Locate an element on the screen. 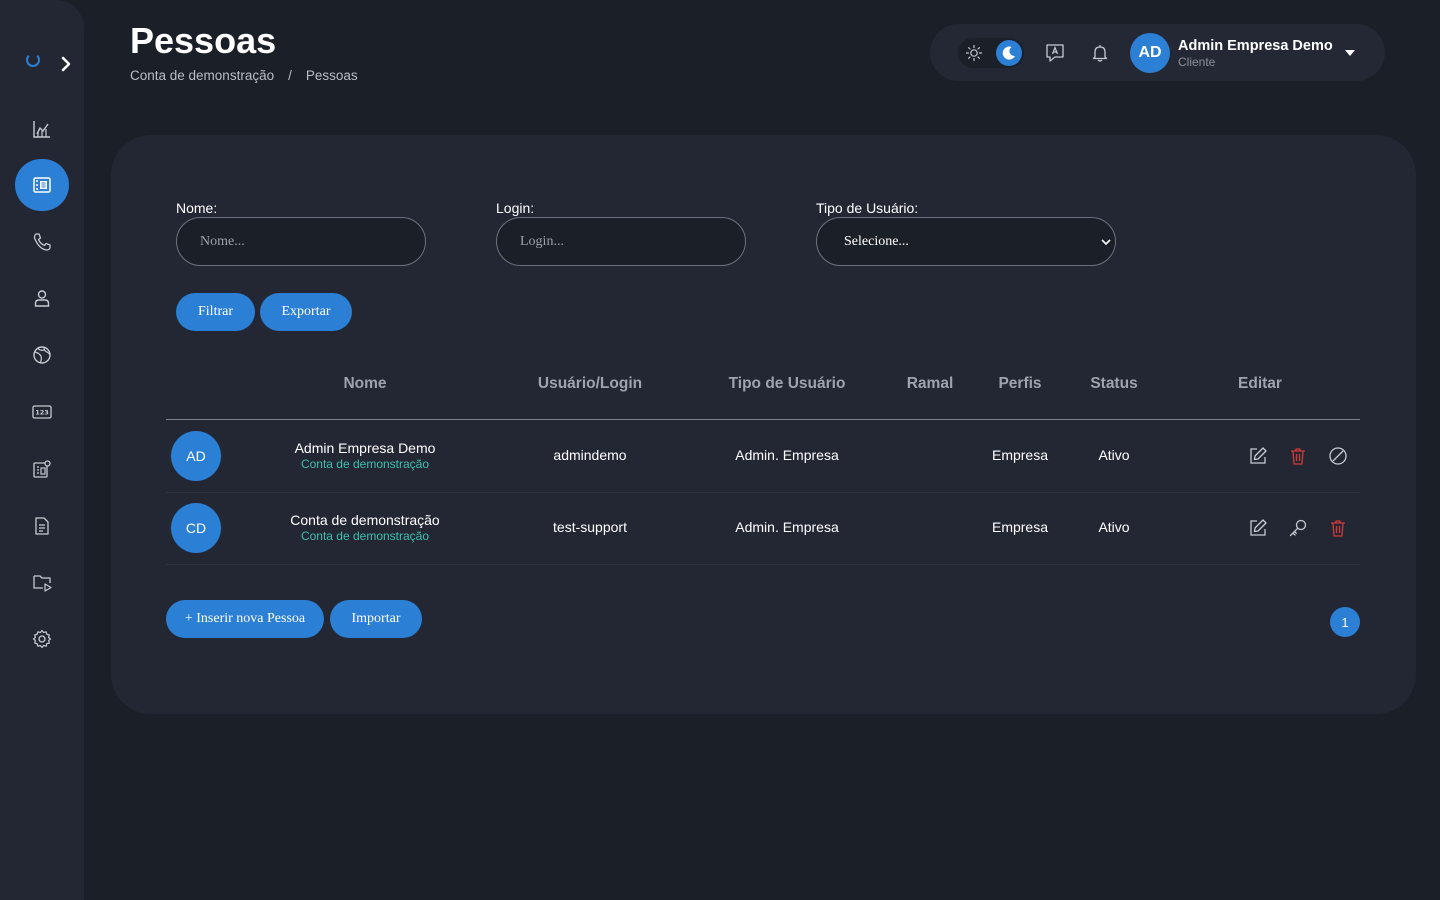 The width and height of the screenshot is (1440, 900). sidebar-item-pessoas is located at coordinates (42, 185).